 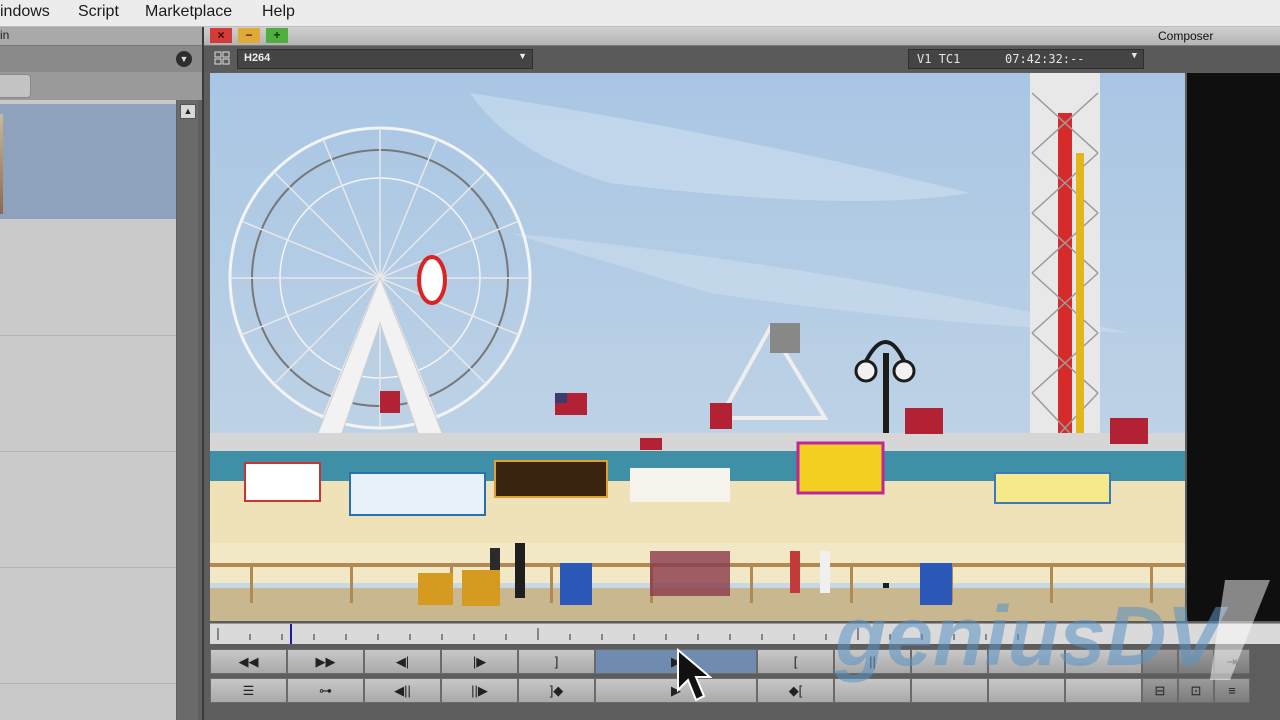 I want to click on rewind-button: ◀◀, so click(x=248, y=661).